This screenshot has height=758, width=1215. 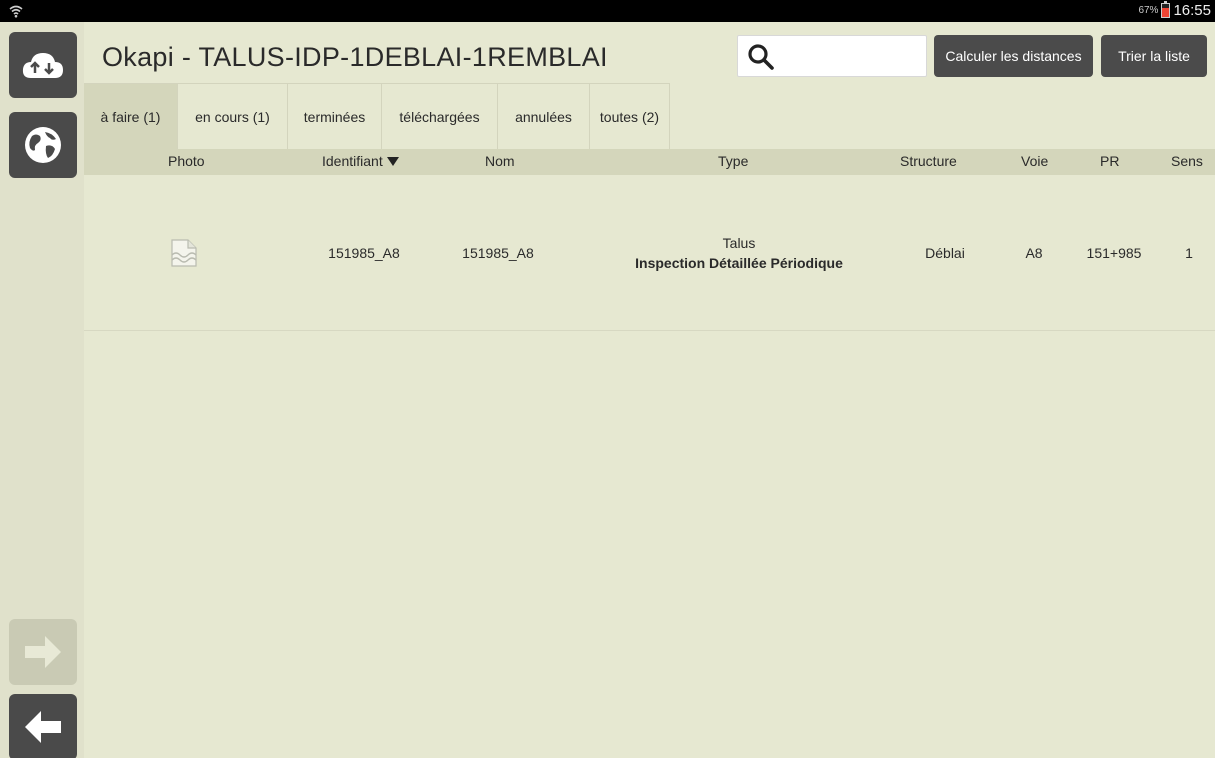 I want to click on clock: 16:55, so click(x=1192, y=10).